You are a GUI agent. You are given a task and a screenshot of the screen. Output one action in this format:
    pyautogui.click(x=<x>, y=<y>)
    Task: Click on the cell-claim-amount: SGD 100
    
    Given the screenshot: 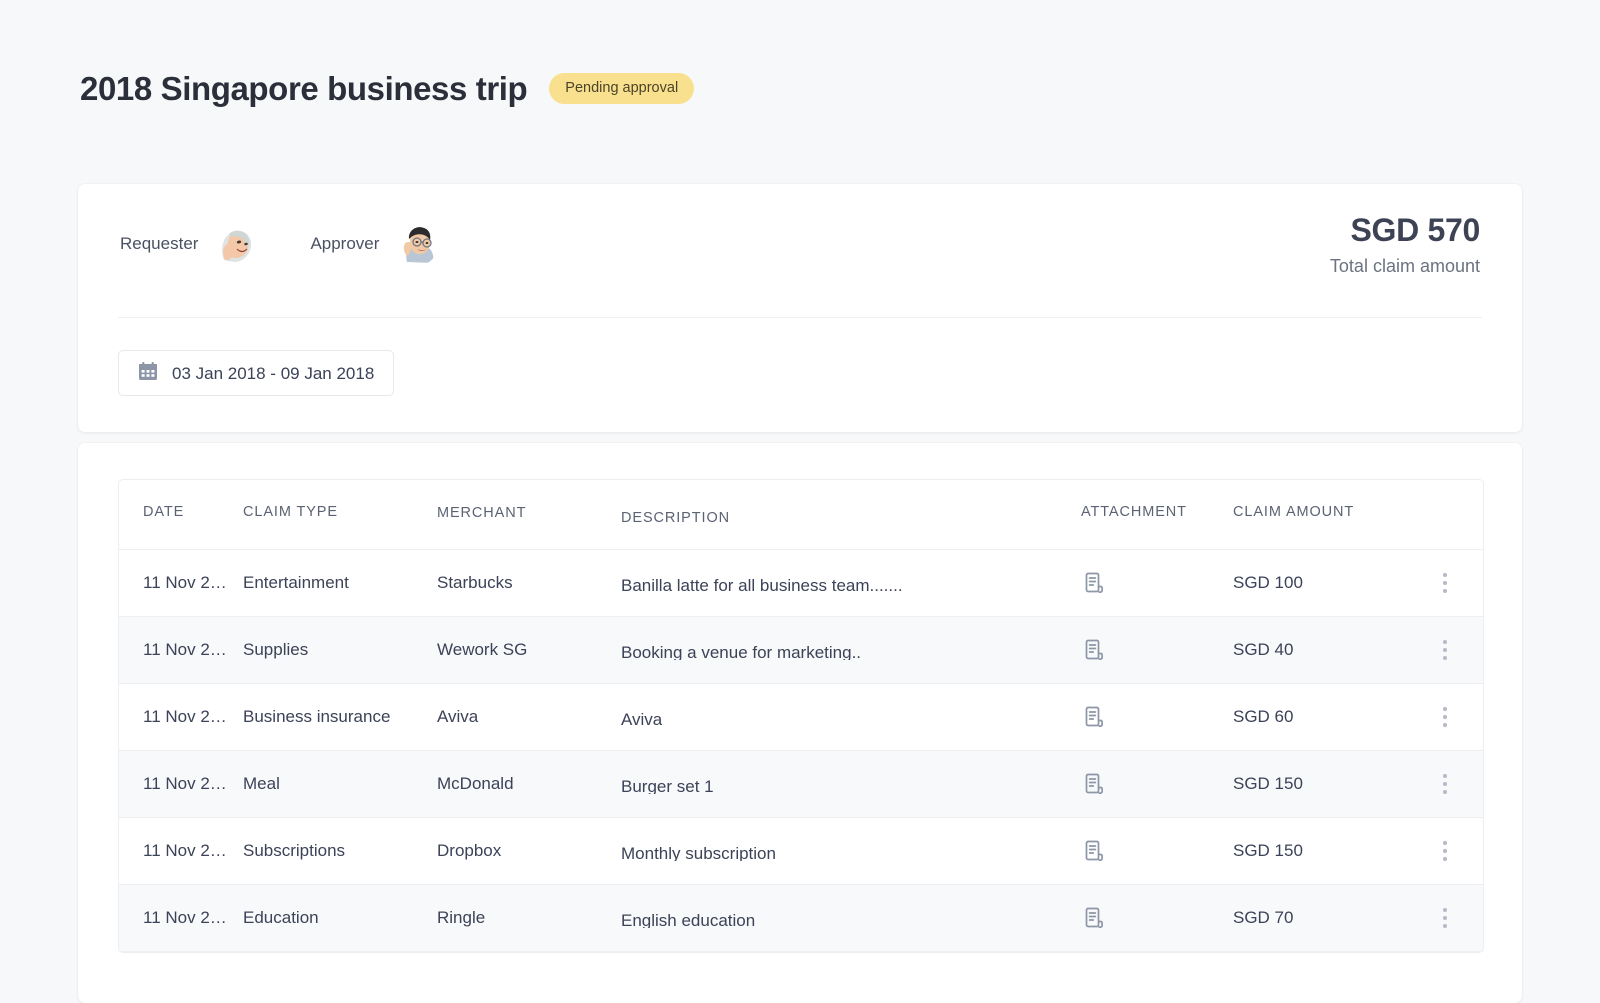 What is the action you would take?
    pyautogui.click(x=1317, y=583)
    